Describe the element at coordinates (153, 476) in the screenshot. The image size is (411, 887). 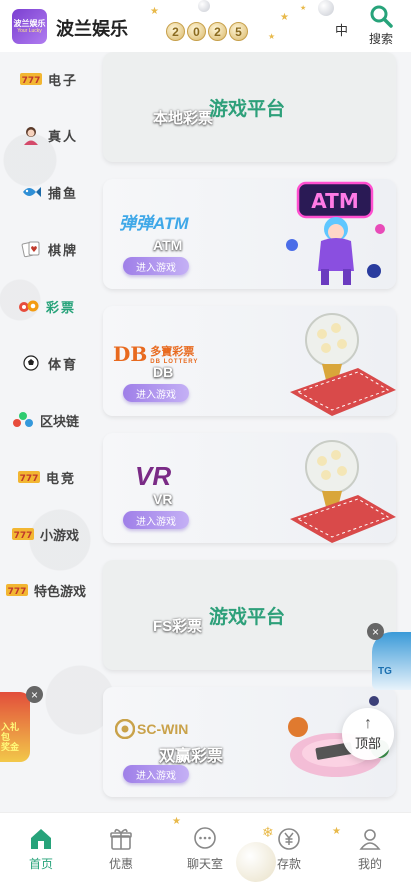
I see `vr-brand-logo: VR` at that location.